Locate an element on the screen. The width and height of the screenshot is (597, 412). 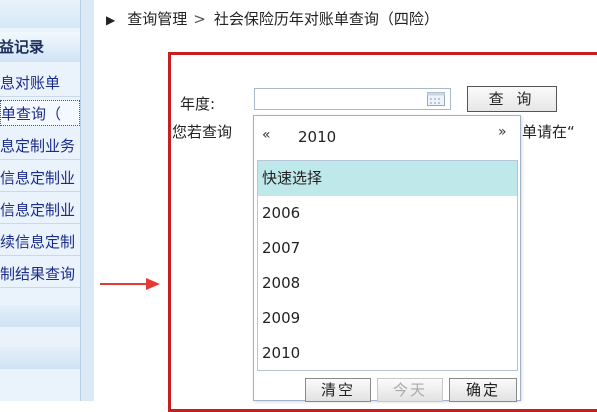
calendar-icon is located at coordinates (436, 99).